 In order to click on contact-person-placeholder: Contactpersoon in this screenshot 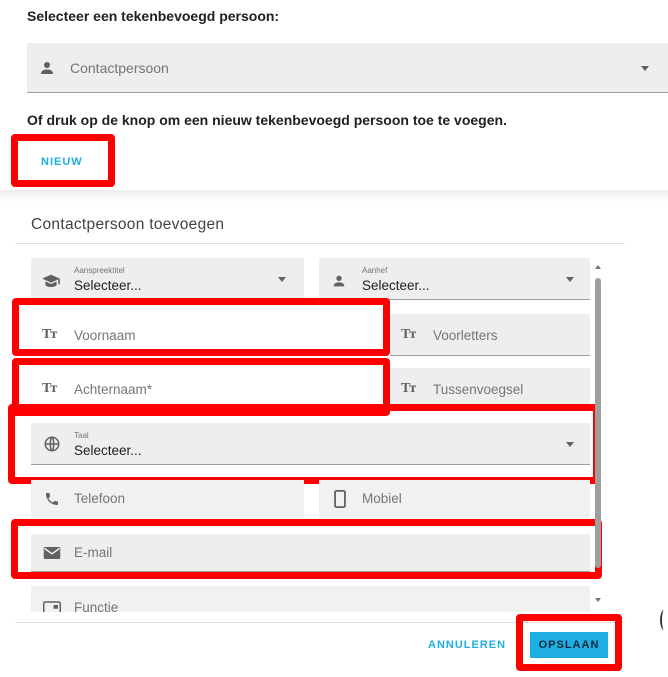, I will do `click(119, 68)`.